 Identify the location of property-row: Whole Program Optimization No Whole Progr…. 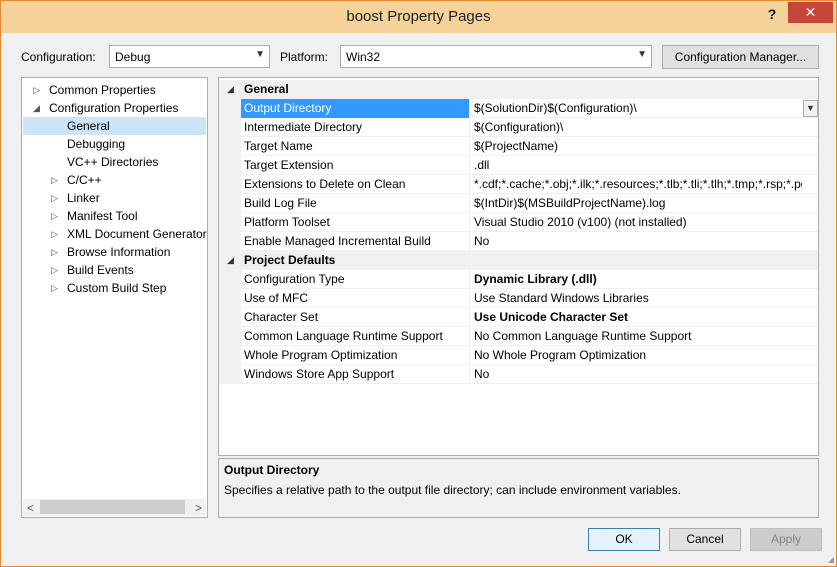
(518, 355).